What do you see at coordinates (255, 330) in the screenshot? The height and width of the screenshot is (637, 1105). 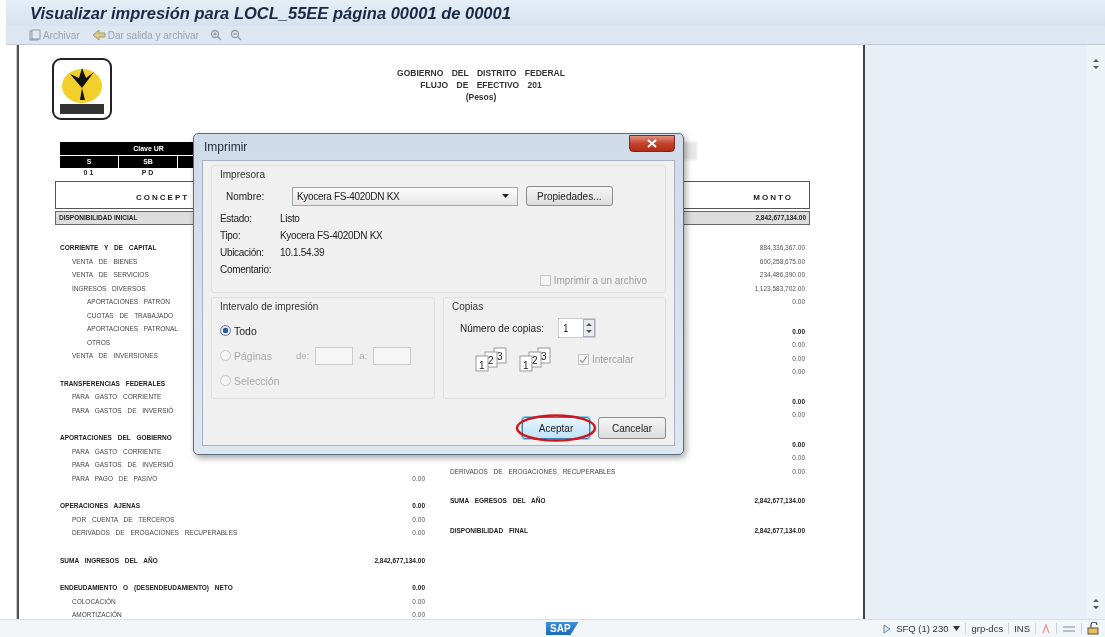 I see `radio-option: Todo` at bounding box center [255, 330].